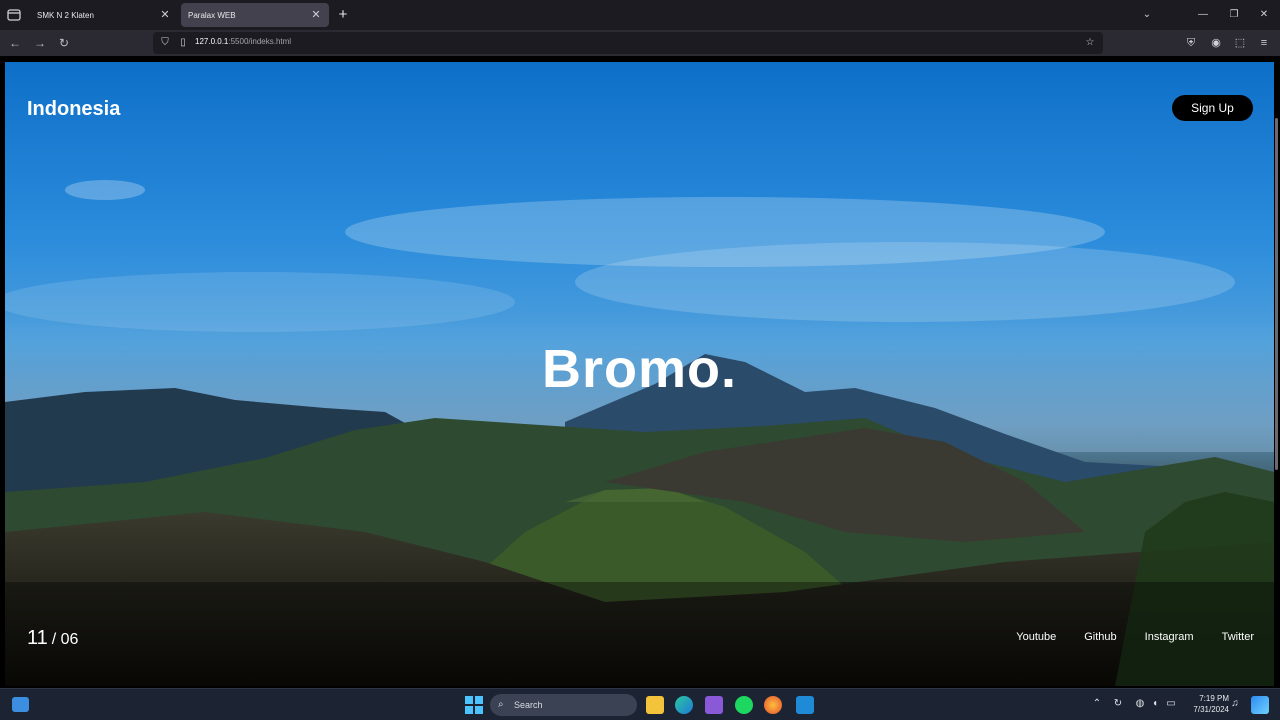 This screenshot has height=720, width=1280. I want to click on extensions-icon: ⬚, so click(1240, 43).